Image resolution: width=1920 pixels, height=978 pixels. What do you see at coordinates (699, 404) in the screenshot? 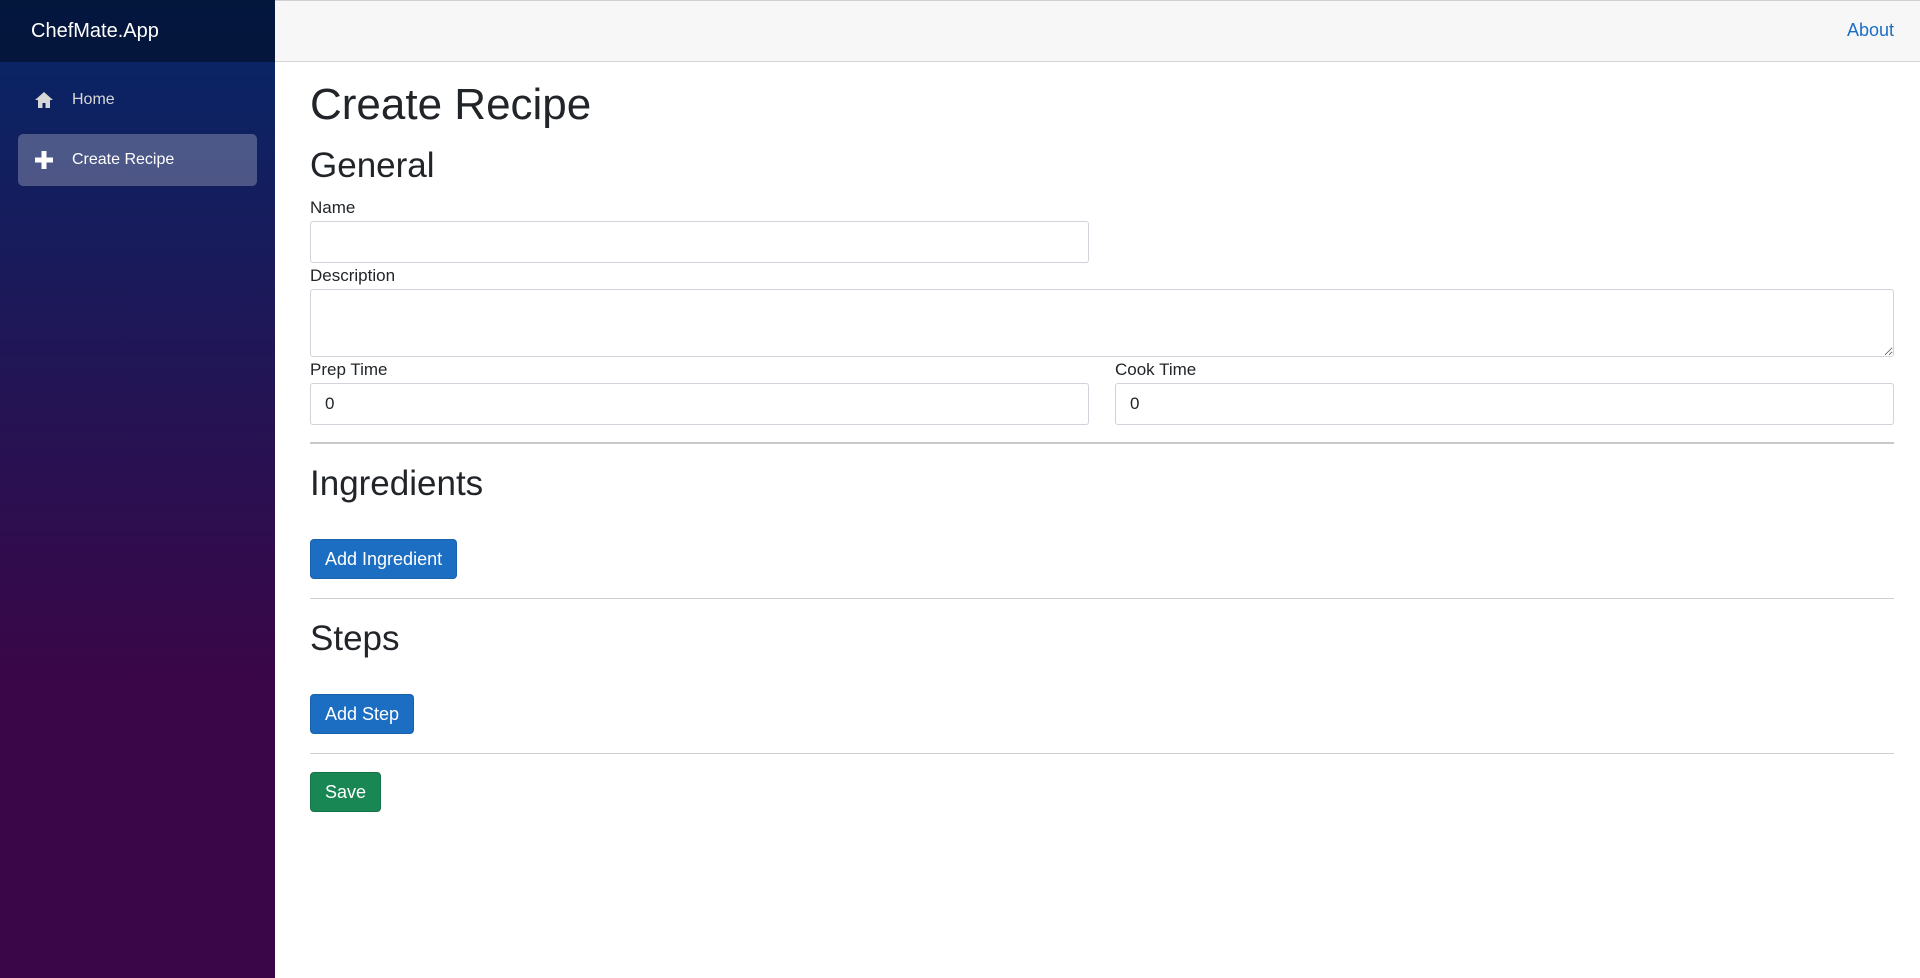
I see `prep-time-input` at bounding box center [699, 404].